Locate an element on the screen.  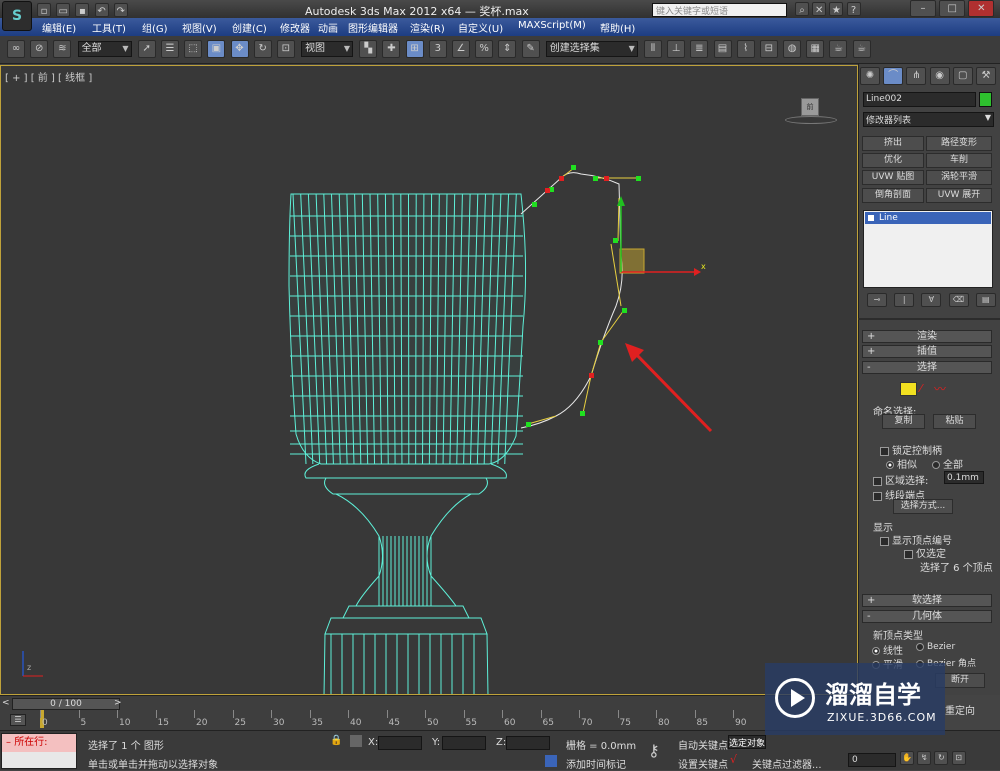
key-filter-icon: √ is located at coordinates (733, 759).